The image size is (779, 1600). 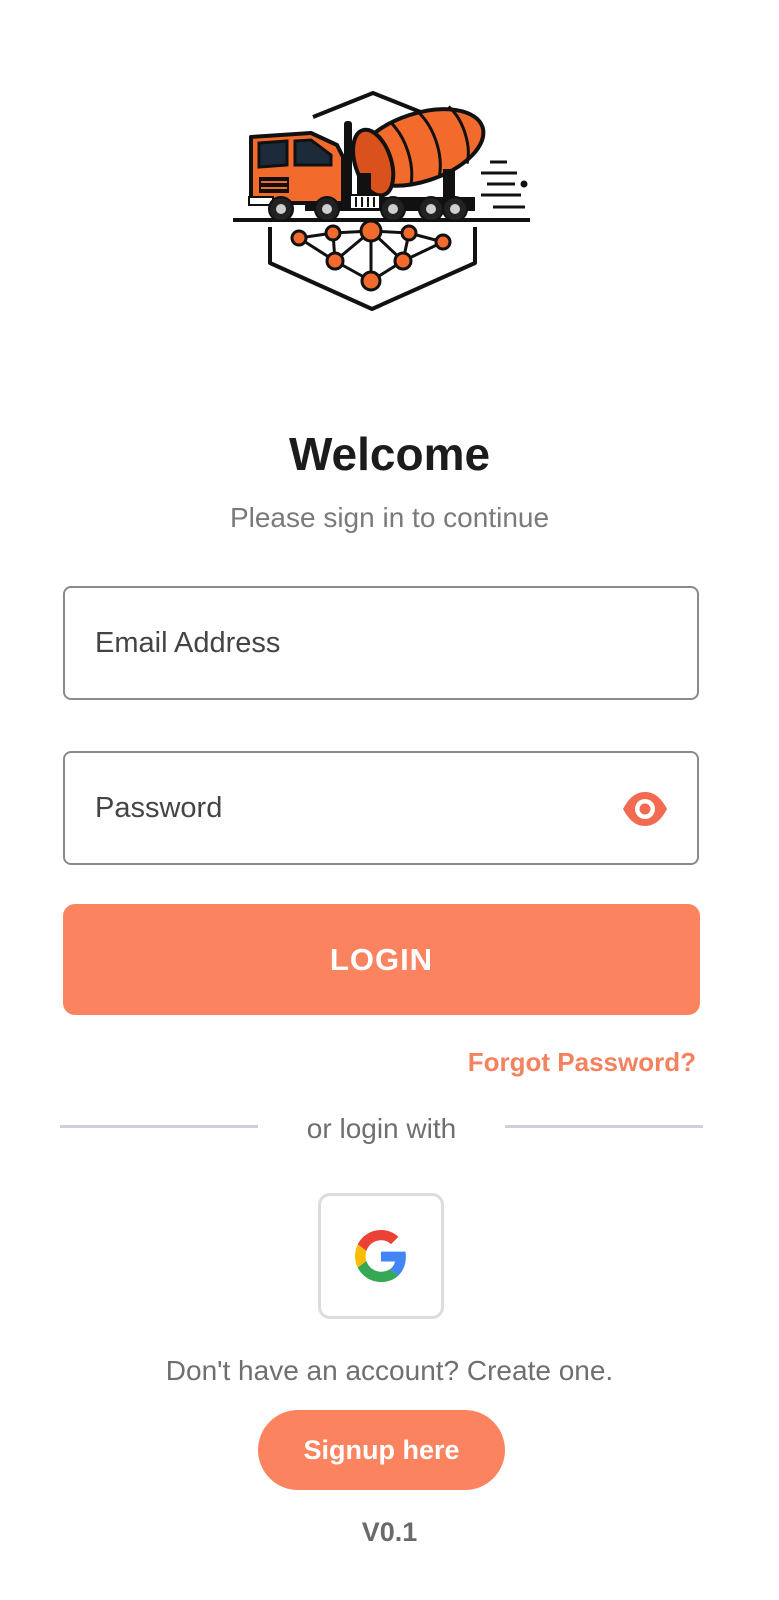 What do you see at coordinates (381, 959) in the screenshot?
I see `login-button: LOGIN` at bounding box center [381, 959].